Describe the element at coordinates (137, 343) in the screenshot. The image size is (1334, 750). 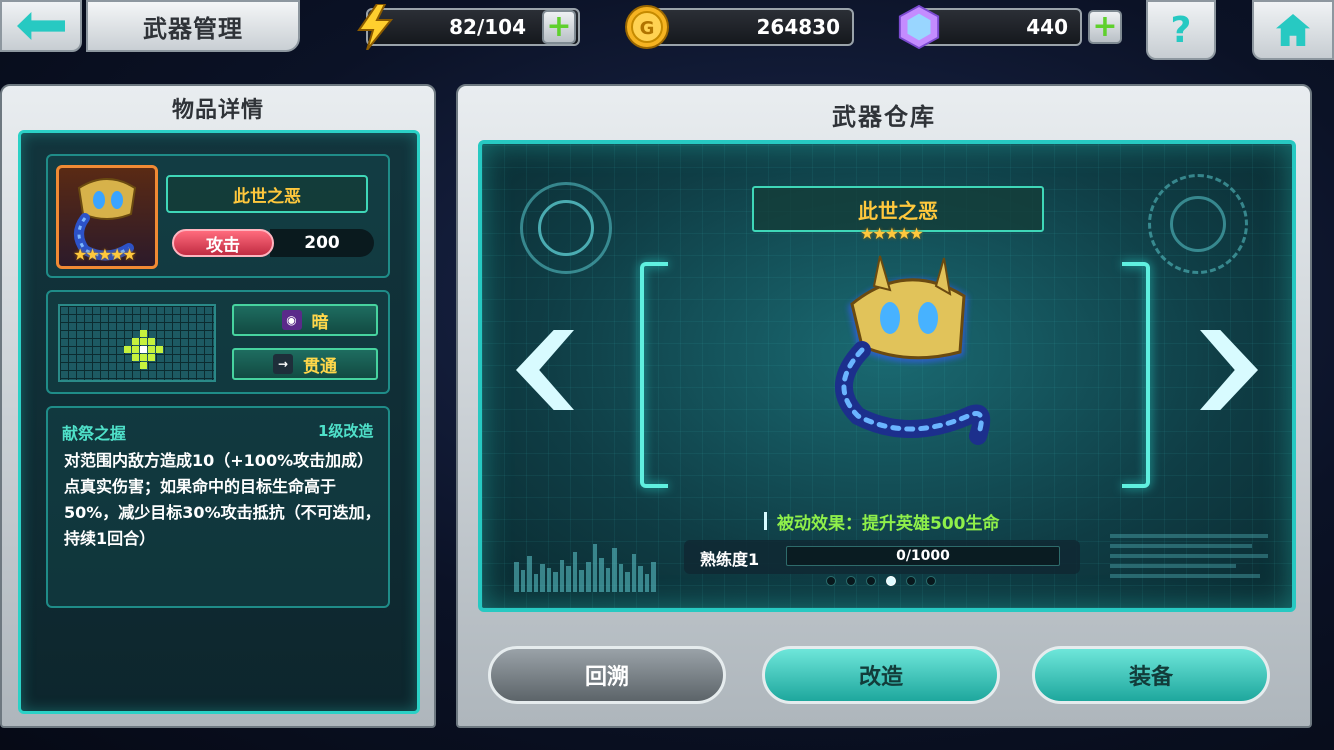
I see `attack-range-grid` at that location.